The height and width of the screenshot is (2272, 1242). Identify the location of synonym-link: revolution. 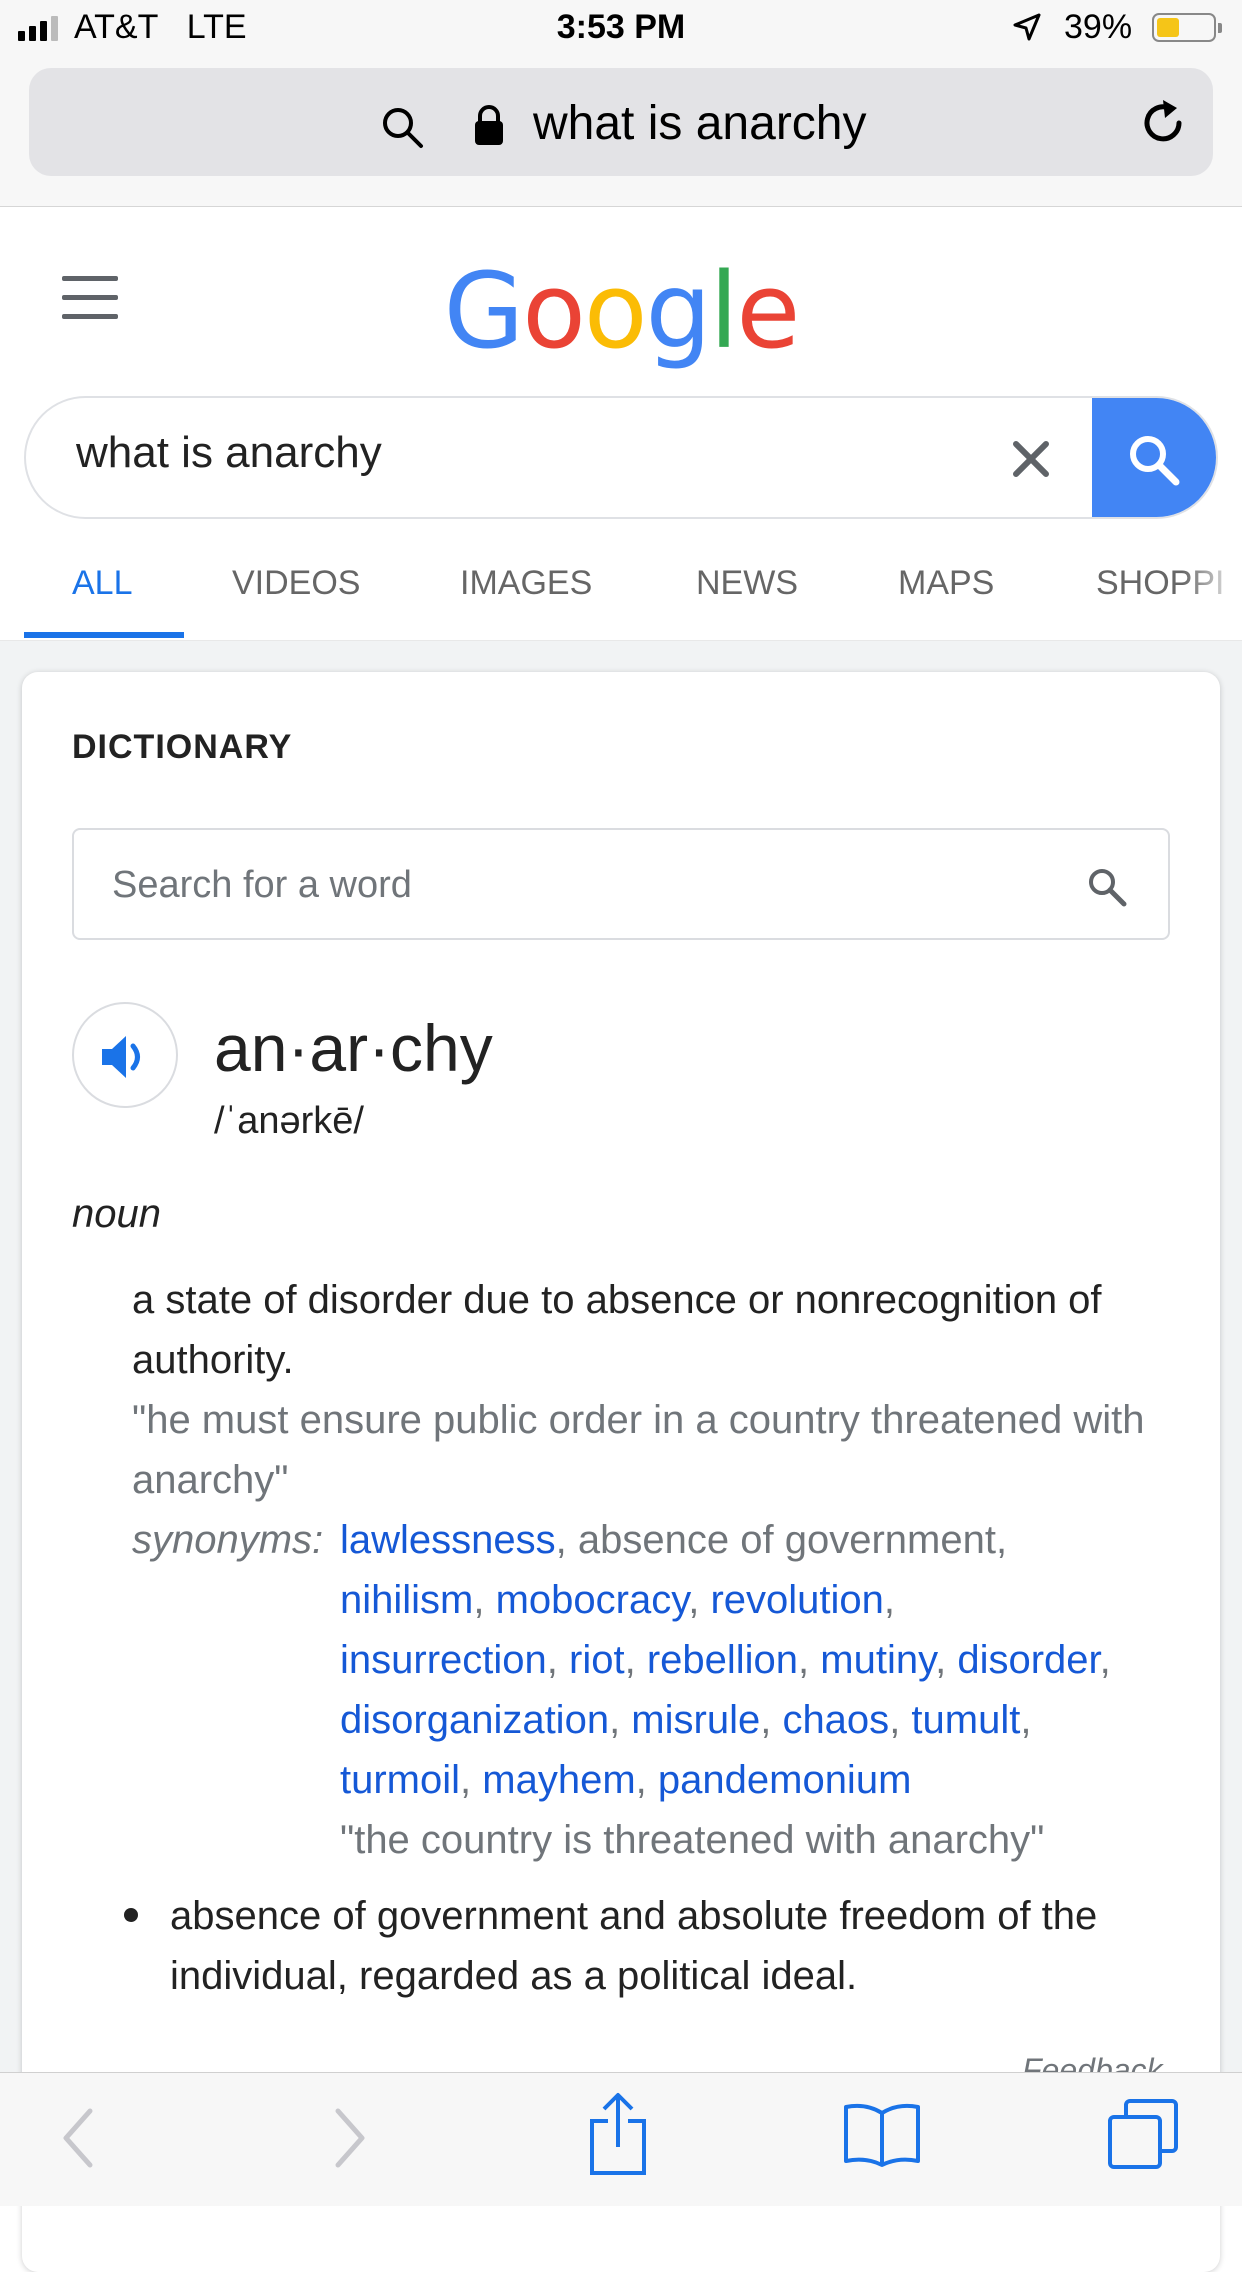
(796, 1600).